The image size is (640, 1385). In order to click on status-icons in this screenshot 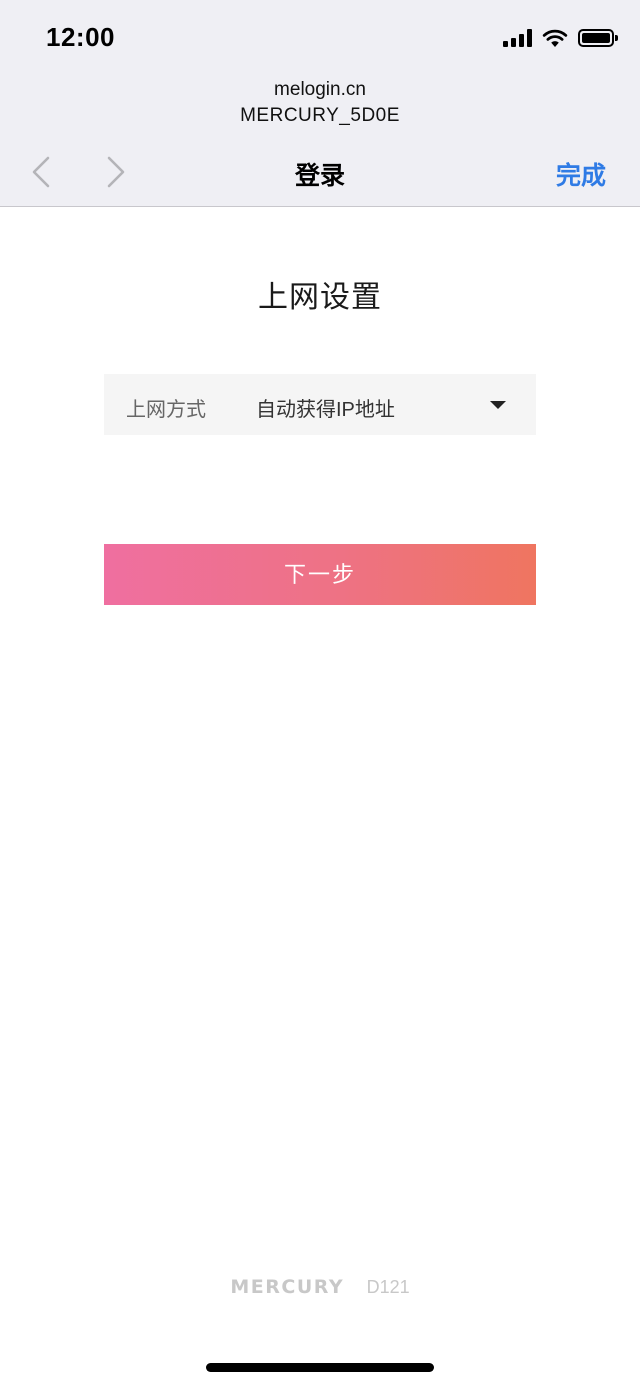, I will do `click(560, 38)`.